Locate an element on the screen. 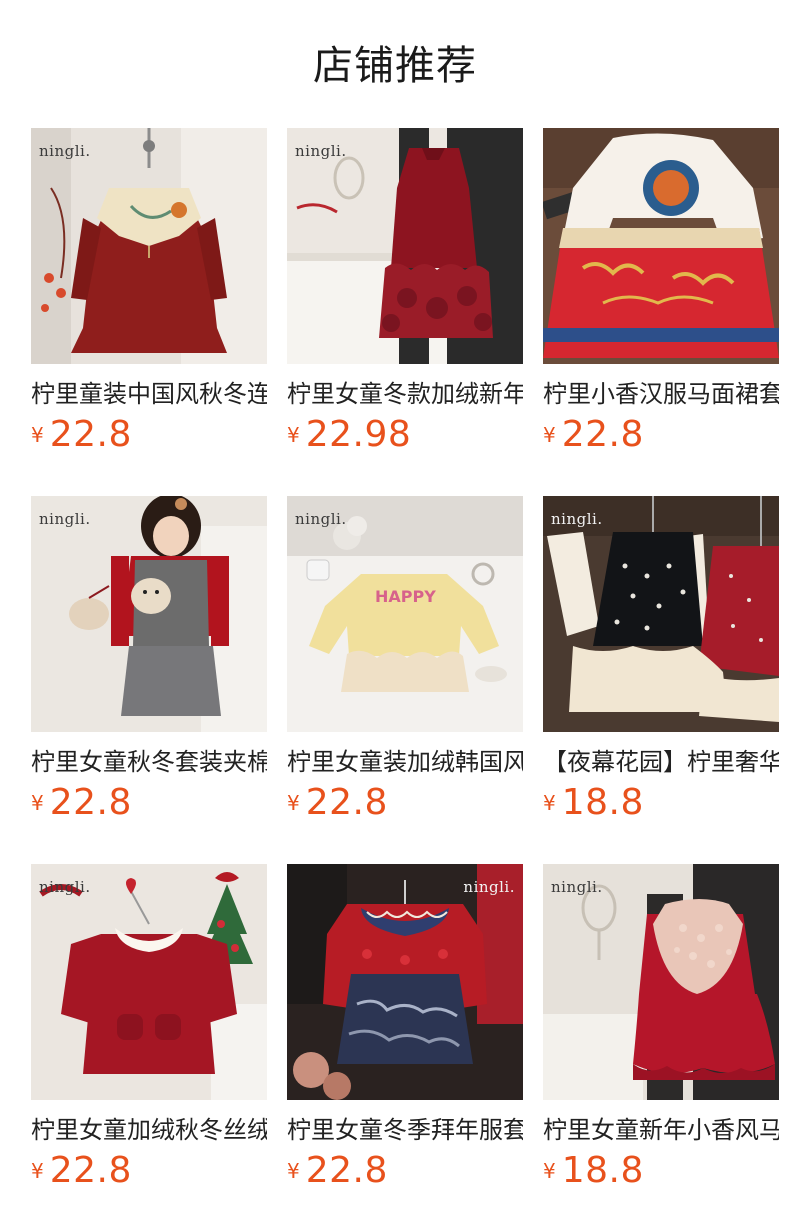 This screenshot has width=790, height=1232. product-card: ningli. 柠里女童冬季拜年服套装 ¥22.8 is located at coordinates (405, 1048).